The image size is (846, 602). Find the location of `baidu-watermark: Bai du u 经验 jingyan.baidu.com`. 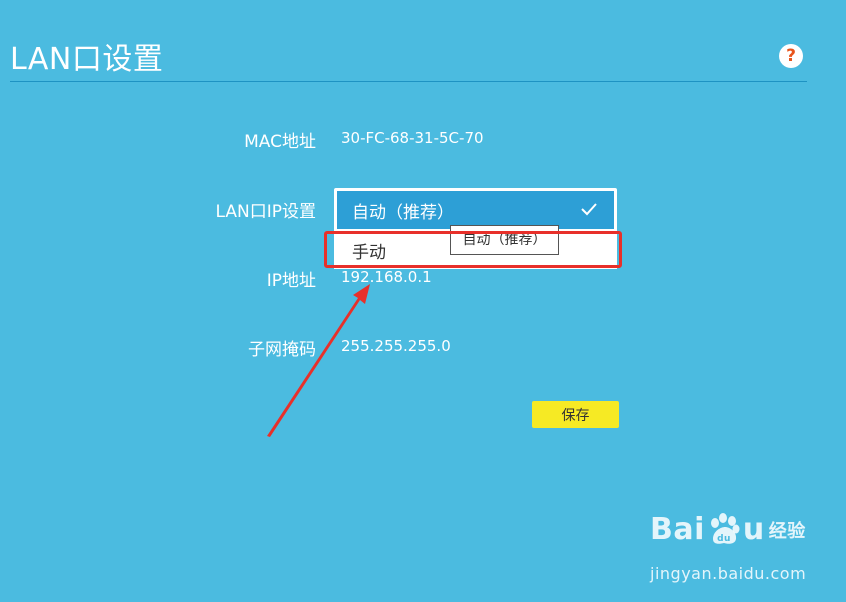

baidu-watermark: Bai du u 经验 jingyan.baidu.com is located at coordinates (728, 547).